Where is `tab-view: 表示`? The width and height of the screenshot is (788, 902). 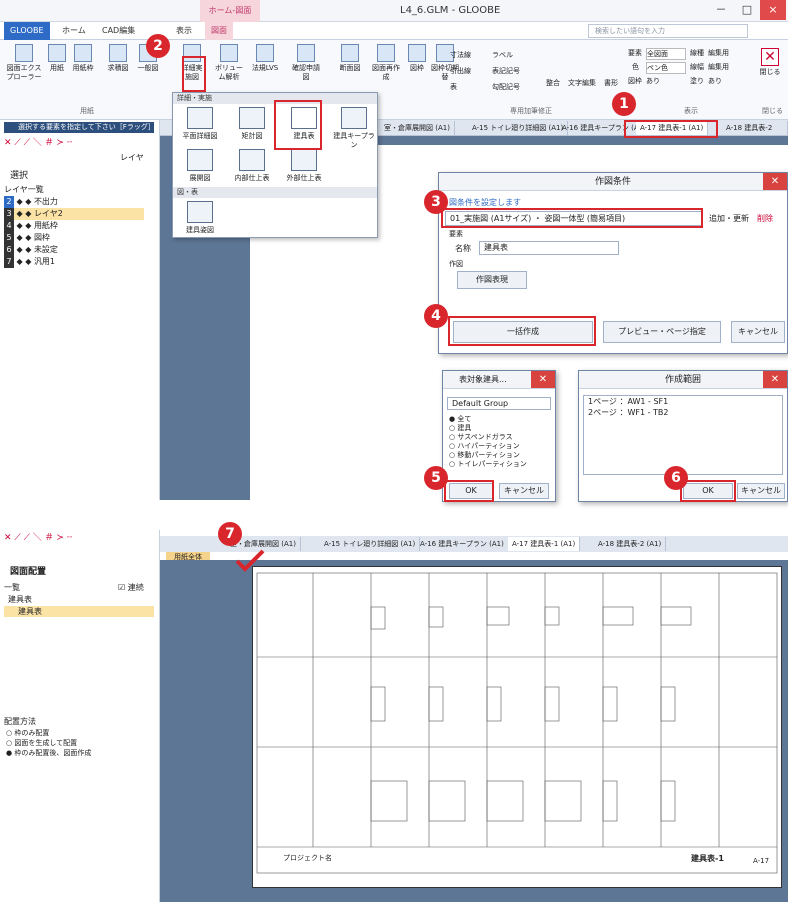
tab-view: 表示 is located at coordinates (184, 31).